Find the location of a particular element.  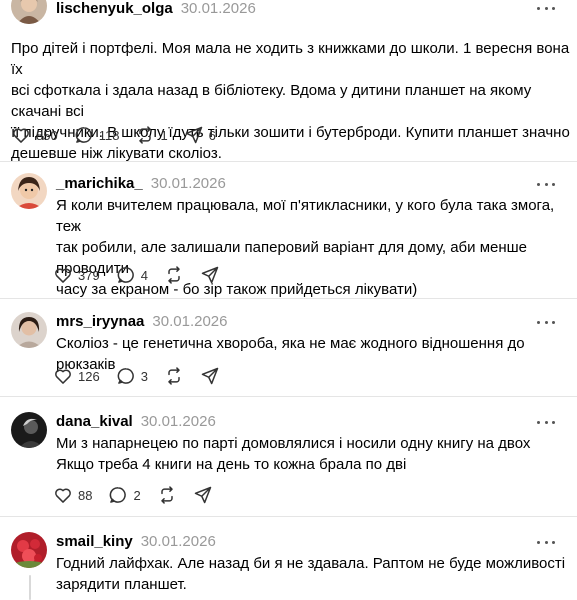

reply-button: 4 is located at coordinates (132, 275).